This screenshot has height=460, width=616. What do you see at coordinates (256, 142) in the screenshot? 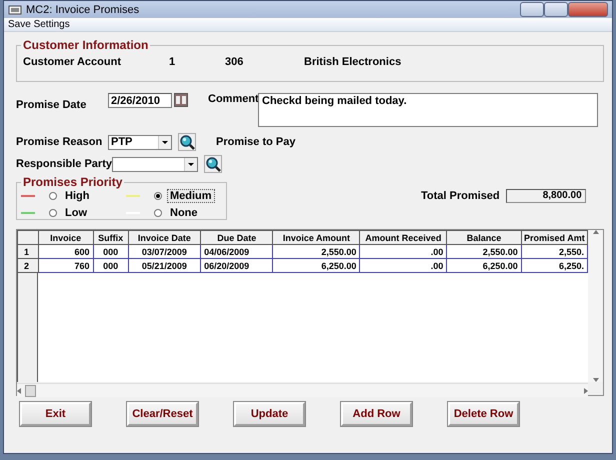
I see `reason-description: Promise to Pay` at bounding box center [256, 142].